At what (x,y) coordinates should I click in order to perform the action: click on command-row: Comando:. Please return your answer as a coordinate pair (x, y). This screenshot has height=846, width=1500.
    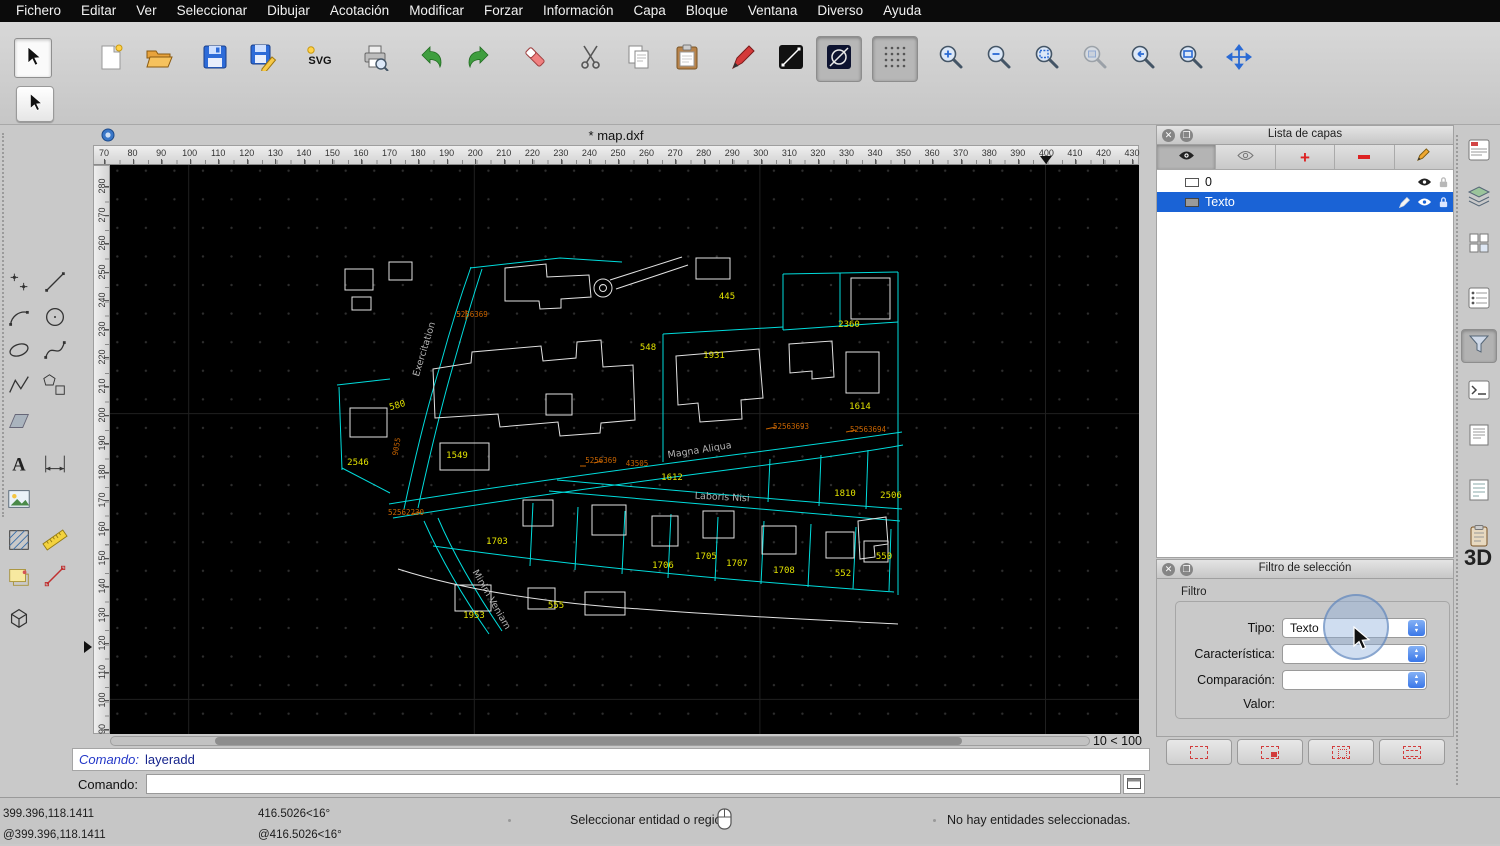
    Looking at the image, I should click on (611, 784).